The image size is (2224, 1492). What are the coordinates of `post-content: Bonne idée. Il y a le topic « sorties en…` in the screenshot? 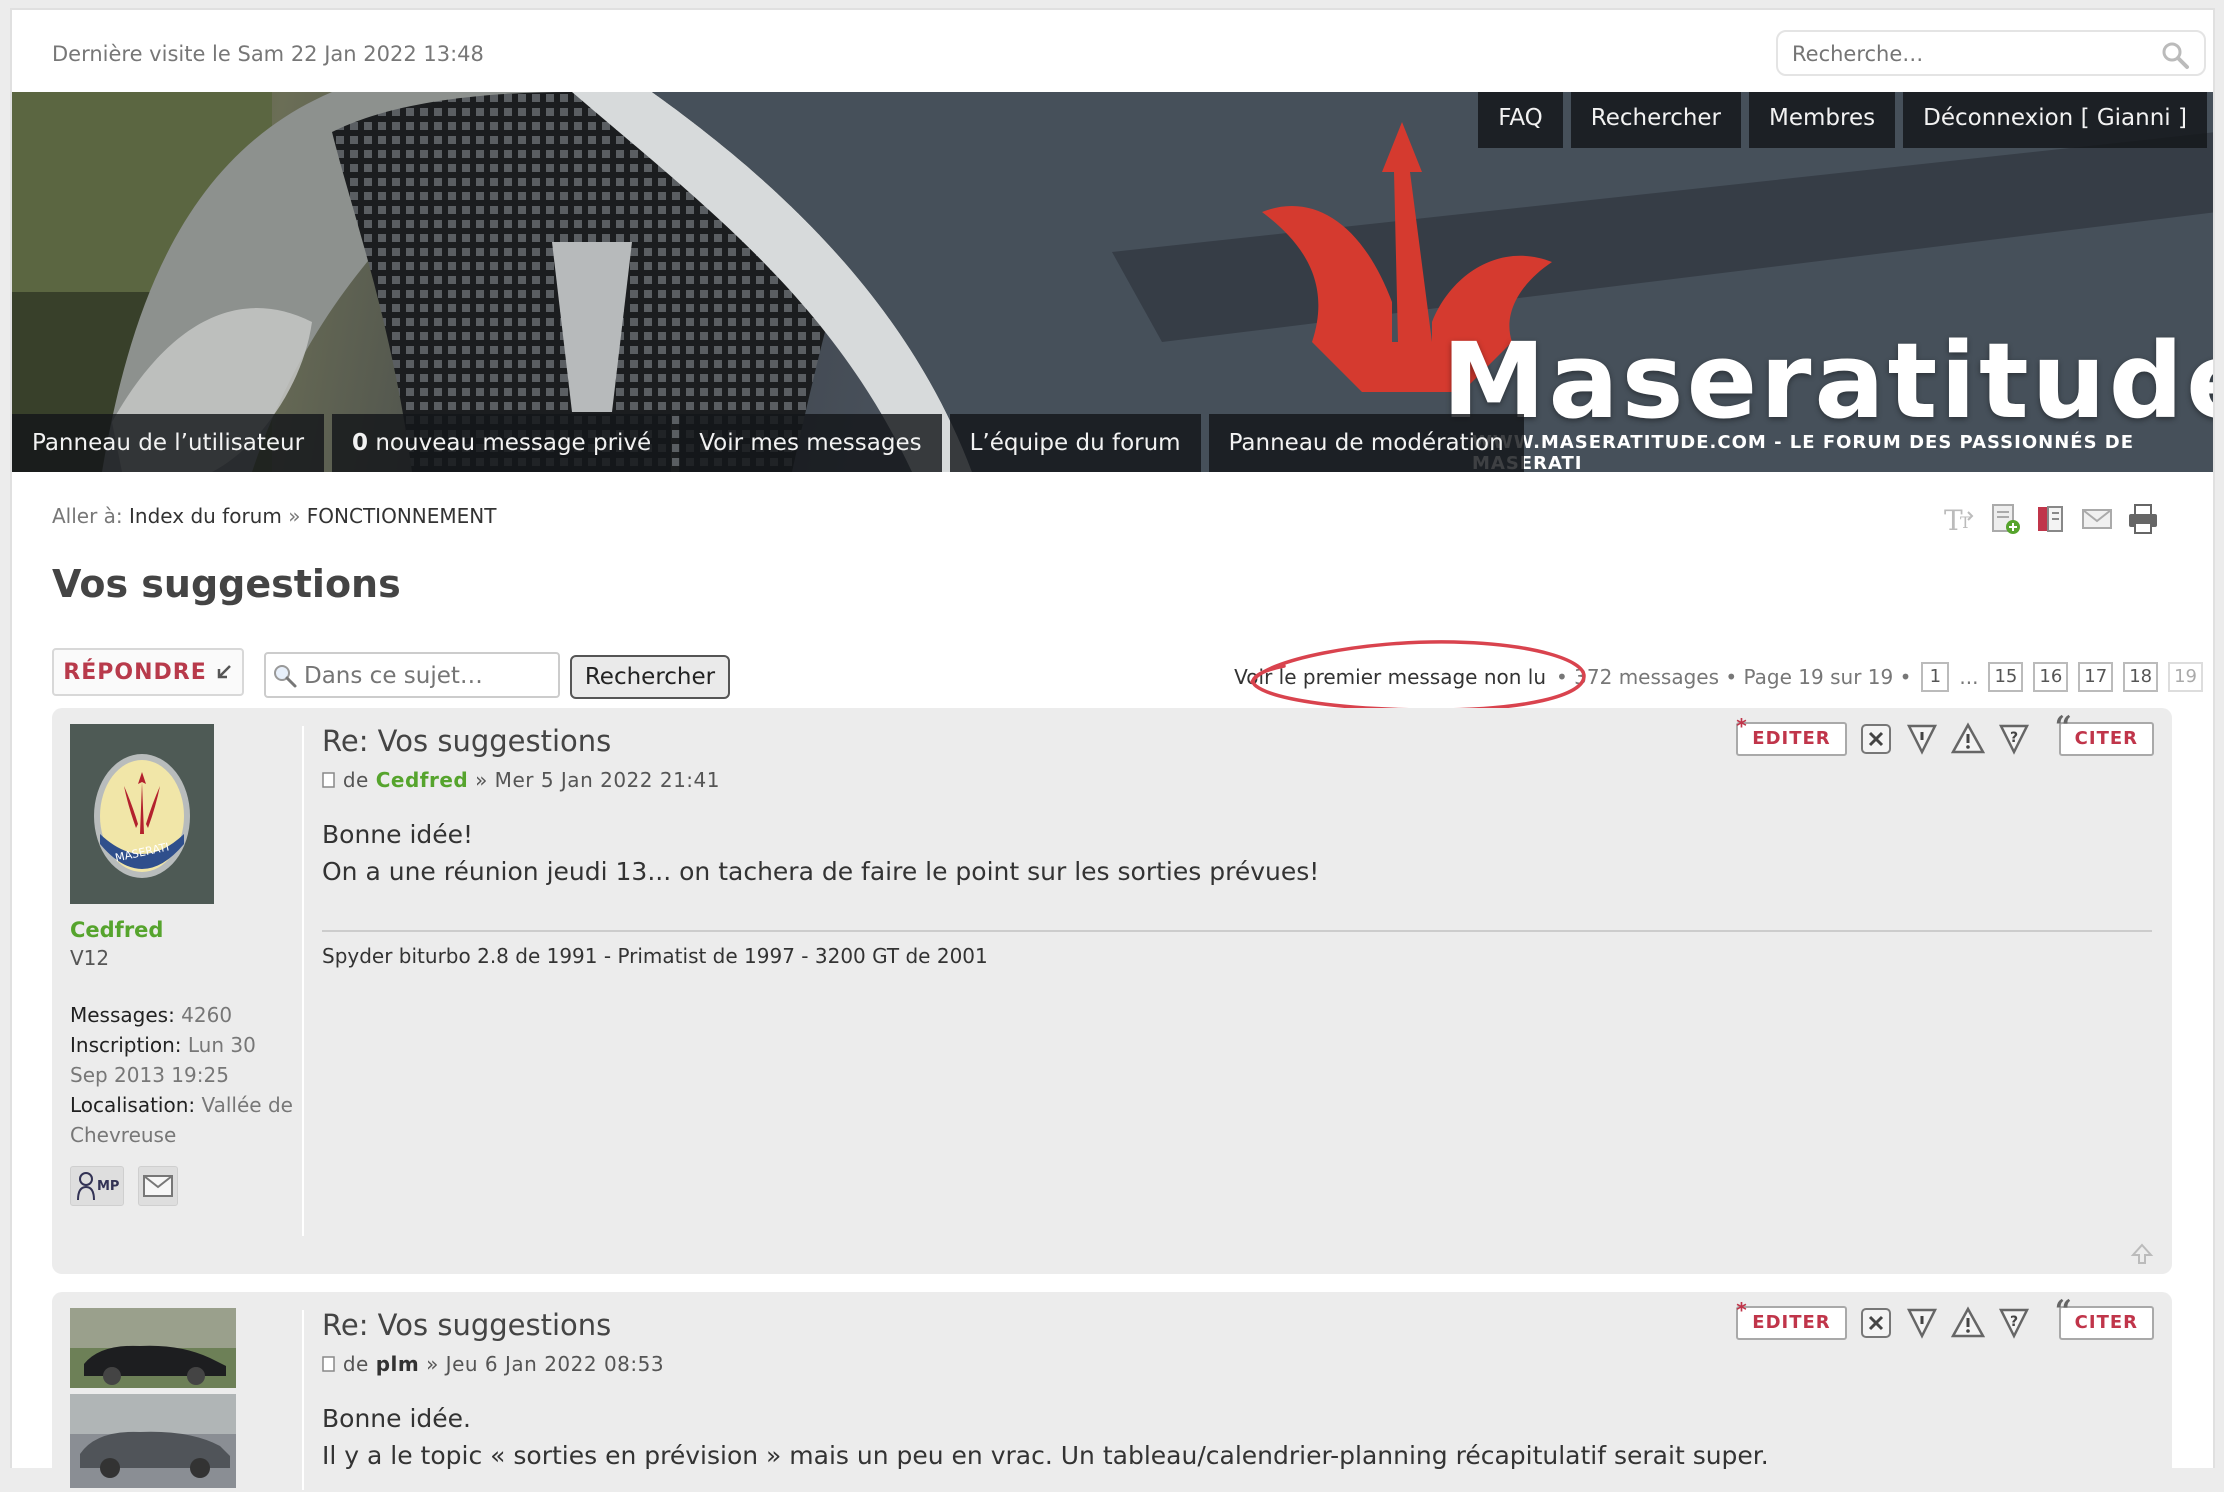 It's located at (1237, 1437).